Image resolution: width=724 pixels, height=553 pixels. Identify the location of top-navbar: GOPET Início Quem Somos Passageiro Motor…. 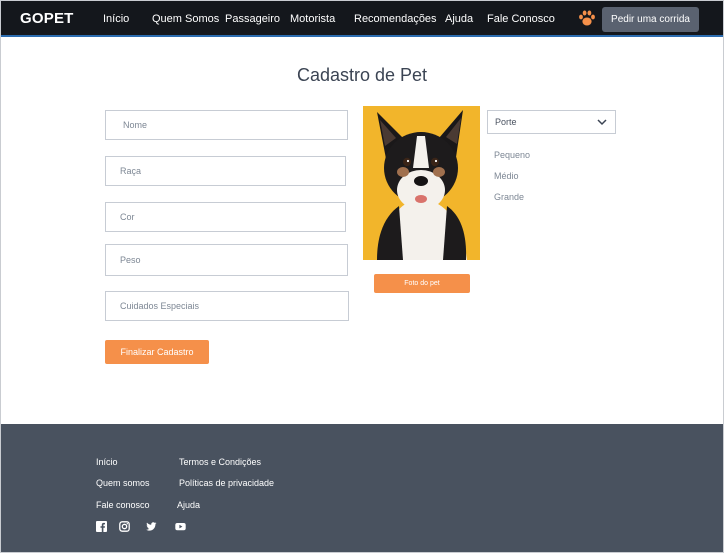
(362, 19).